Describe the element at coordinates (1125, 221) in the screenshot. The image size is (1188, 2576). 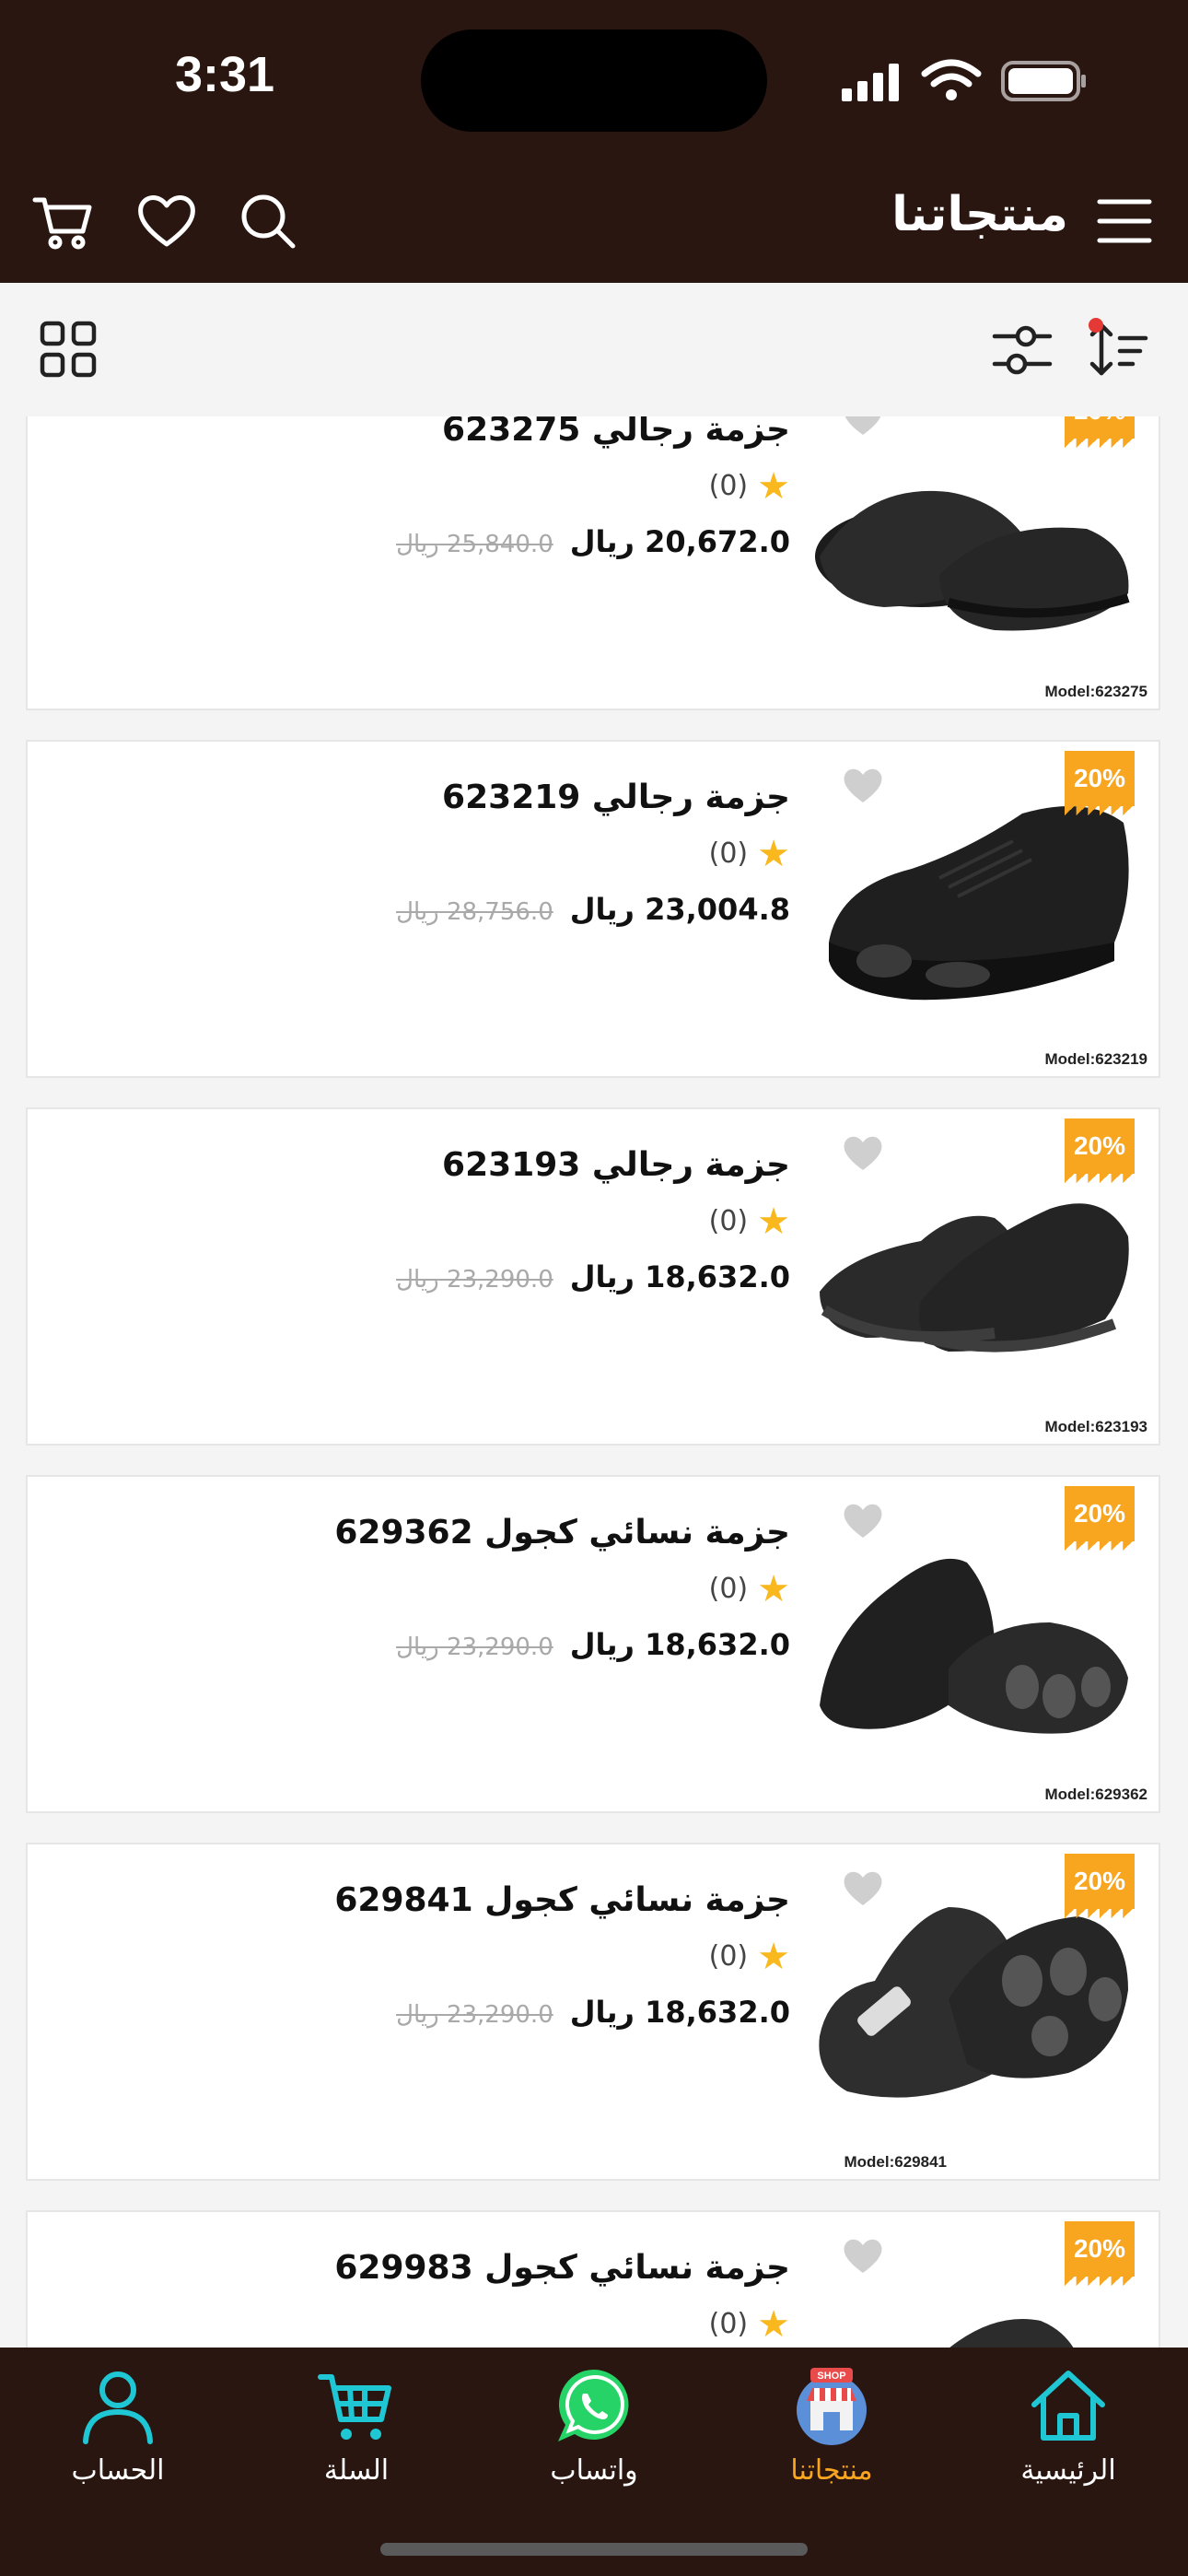
I see `menu-icon` at that location.